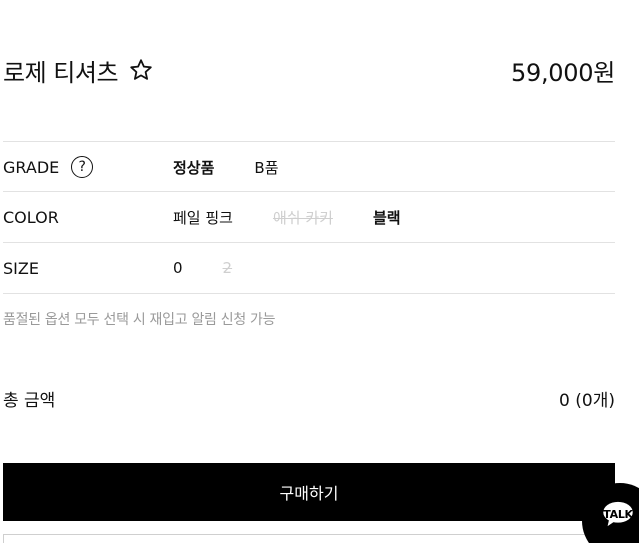  I want to click on size-label-group: SIZE, so click(88, 268).